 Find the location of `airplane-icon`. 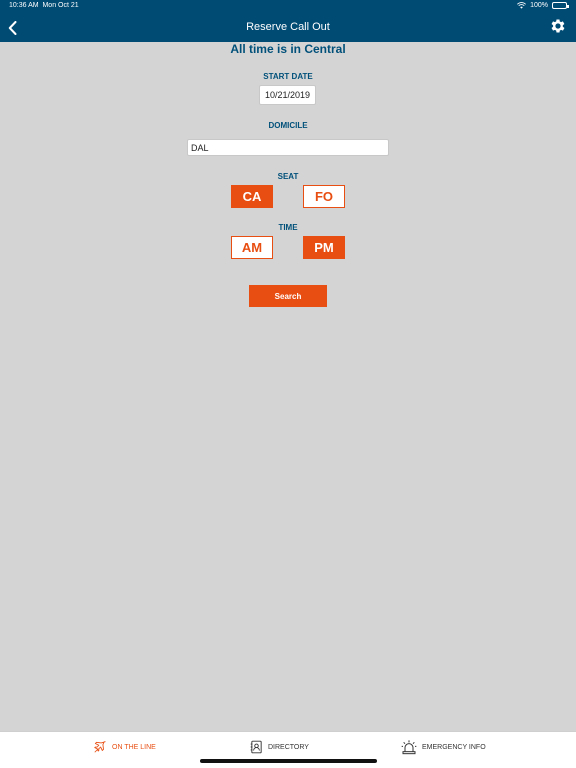

airplane-icon is located at coordinates (100, 747).